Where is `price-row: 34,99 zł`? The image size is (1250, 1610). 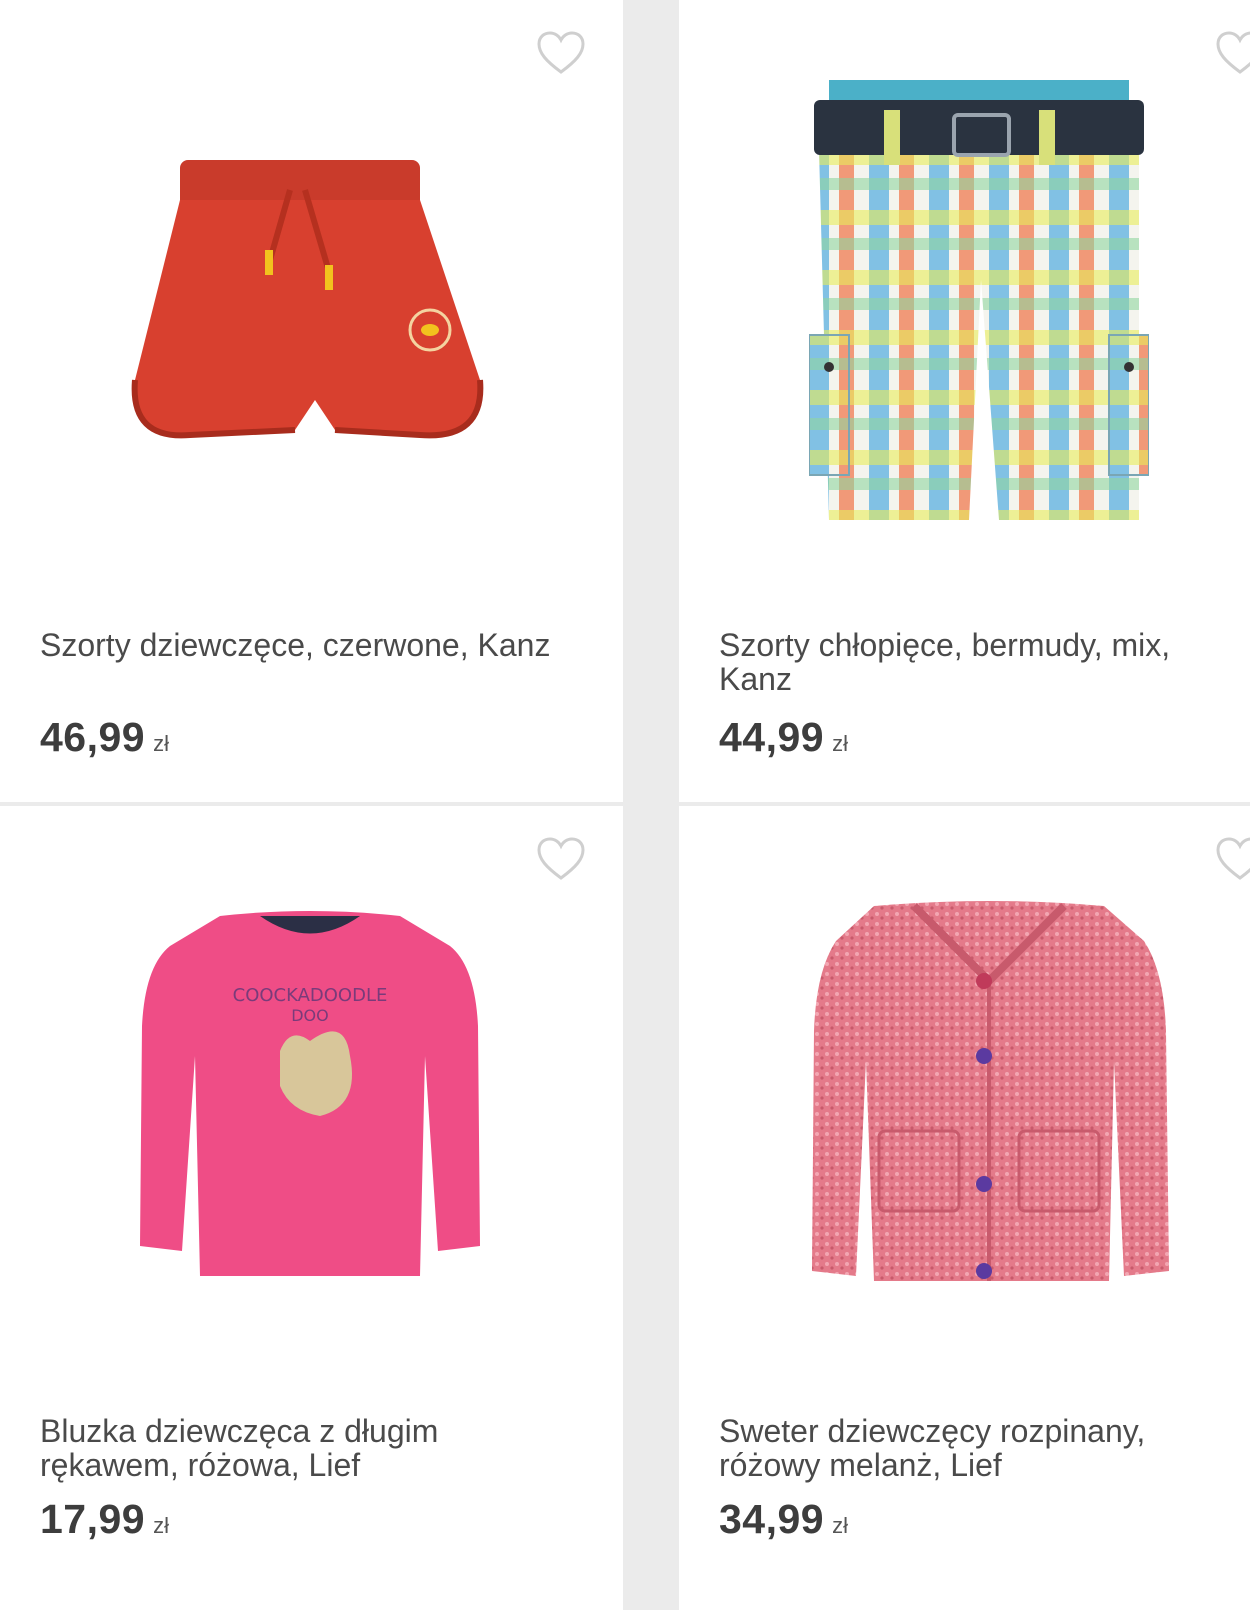 price-row: 34,99 zł is located at coordinates (783, 1519).